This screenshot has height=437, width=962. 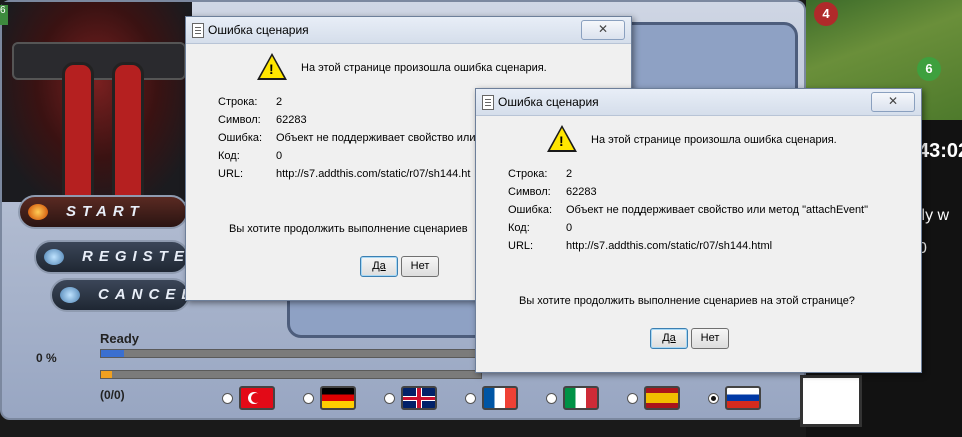 I want to click on language-option-ru, so click(x=748, y=398).